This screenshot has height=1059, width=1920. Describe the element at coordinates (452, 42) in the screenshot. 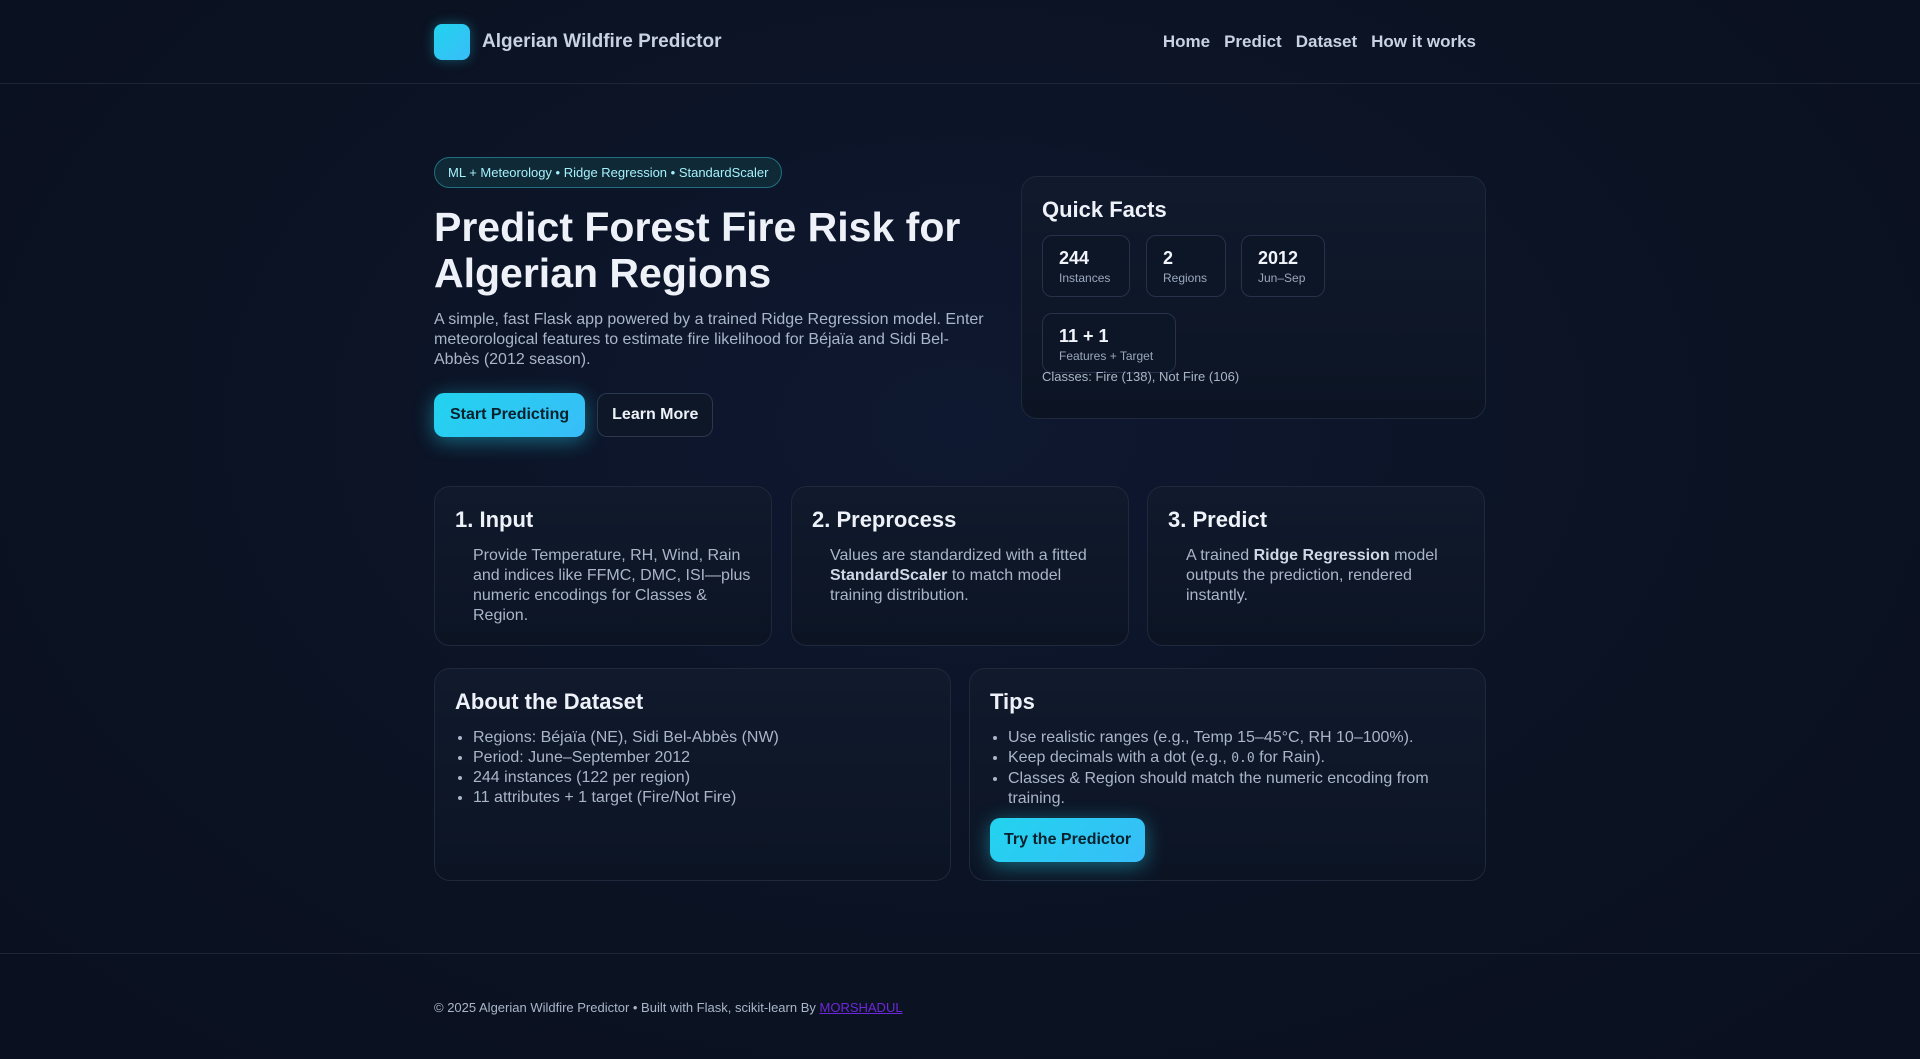

I see `brand-logo-icon` at that location.